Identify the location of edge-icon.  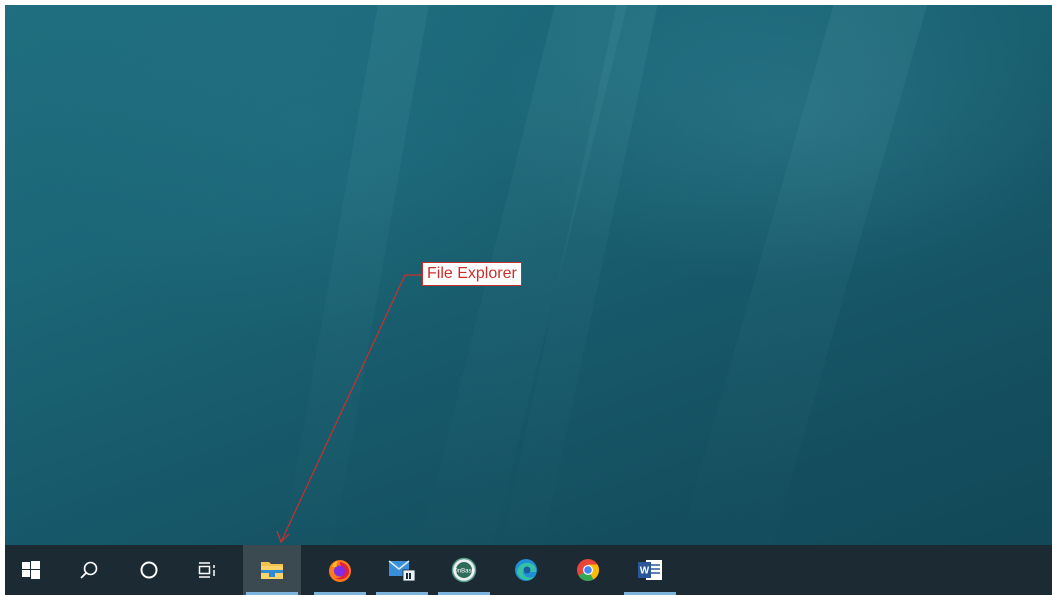
(526, 570).